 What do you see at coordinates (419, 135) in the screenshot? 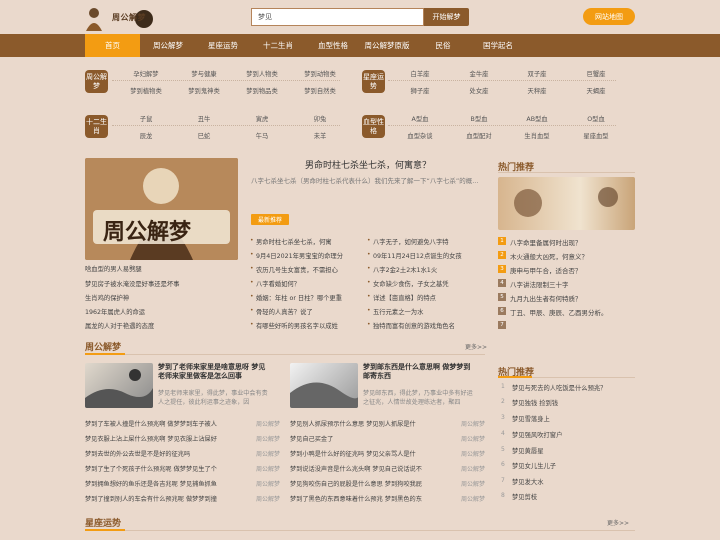
I see `cat-link: 血型杂谈` at bounding box center [419, 135].